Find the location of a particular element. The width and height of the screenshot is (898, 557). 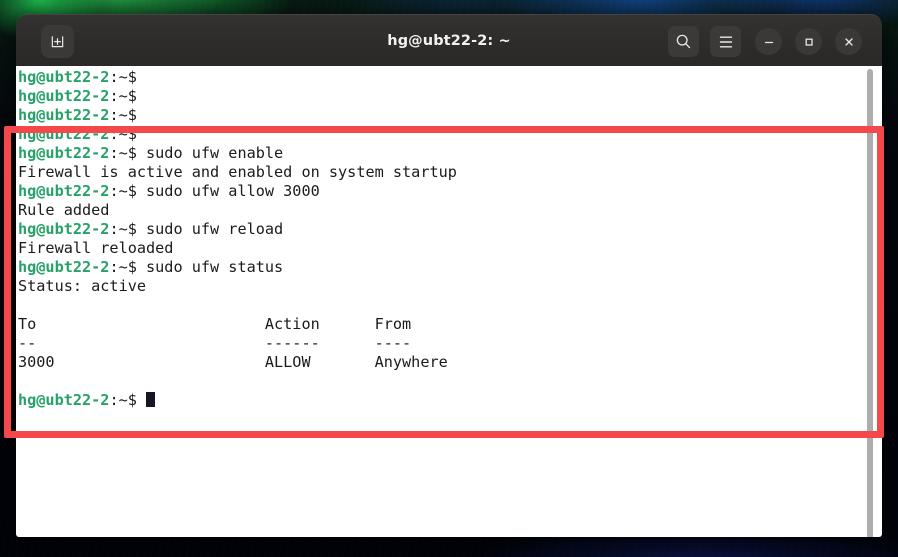

terminal-line: Rule added is located at coordinates (237, 210).